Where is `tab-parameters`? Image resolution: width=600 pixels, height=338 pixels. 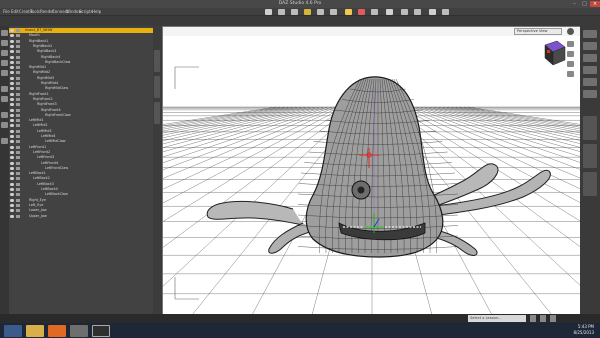
tab-parameters is located at coordinates (590, 128).